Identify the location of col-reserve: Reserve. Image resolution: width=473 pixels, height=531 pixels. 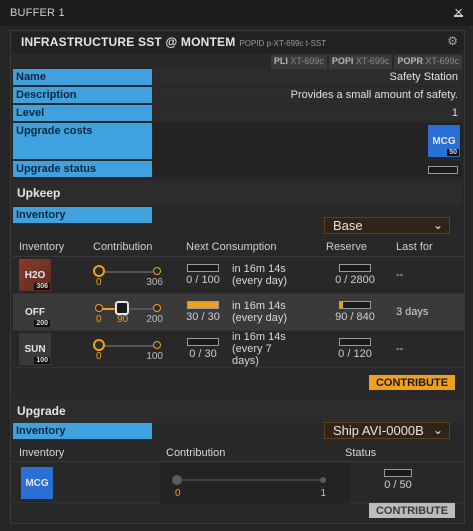
(355, 247).